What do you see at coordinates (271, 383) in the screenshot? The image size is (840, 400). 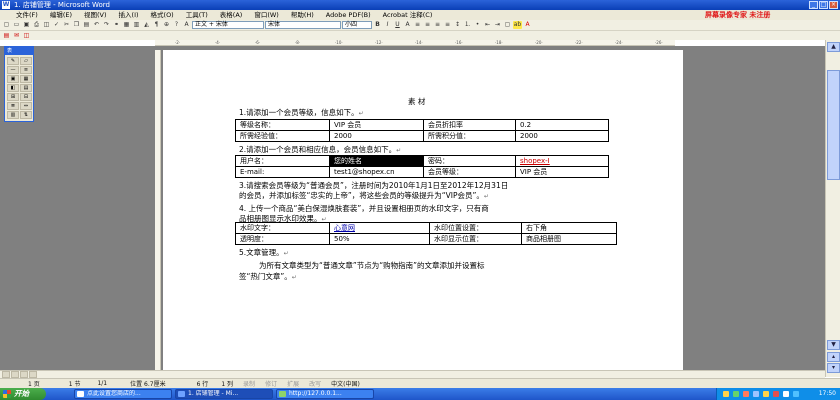 I see `status-trk: 修订` at bounding box center [271, 383].